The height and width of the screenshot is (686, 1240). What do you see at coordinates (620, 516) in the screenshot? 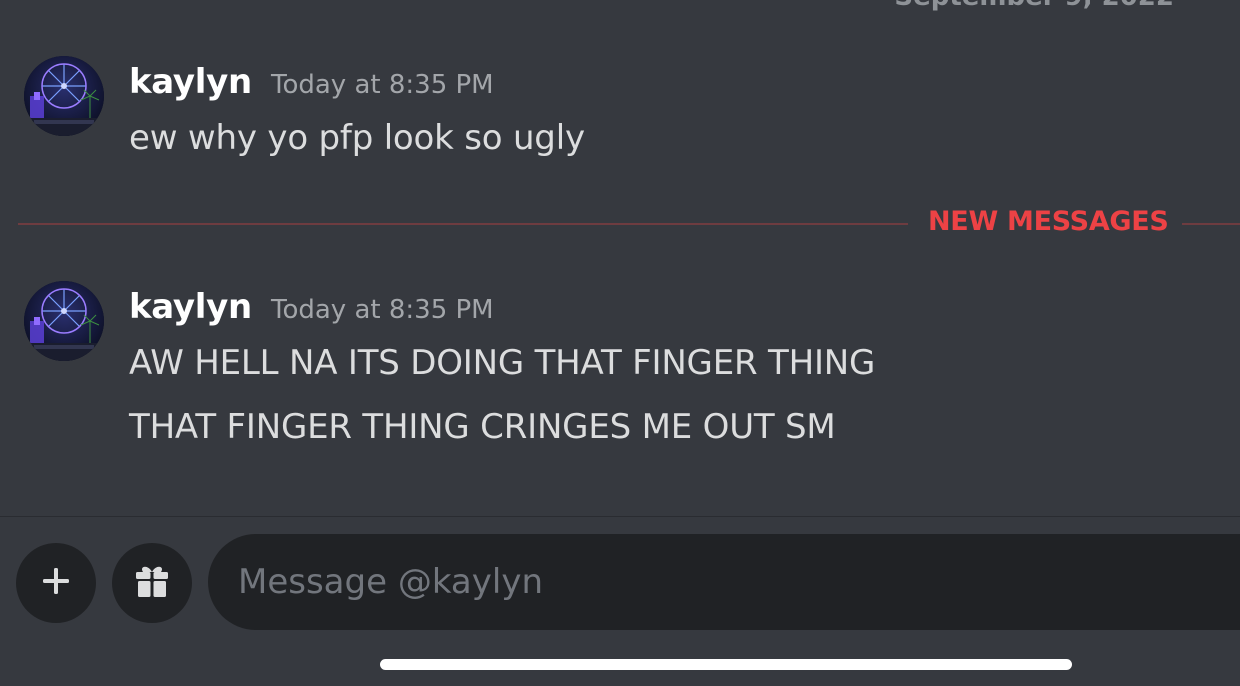
I see `composer-divider` at bounding box center [620, 516].